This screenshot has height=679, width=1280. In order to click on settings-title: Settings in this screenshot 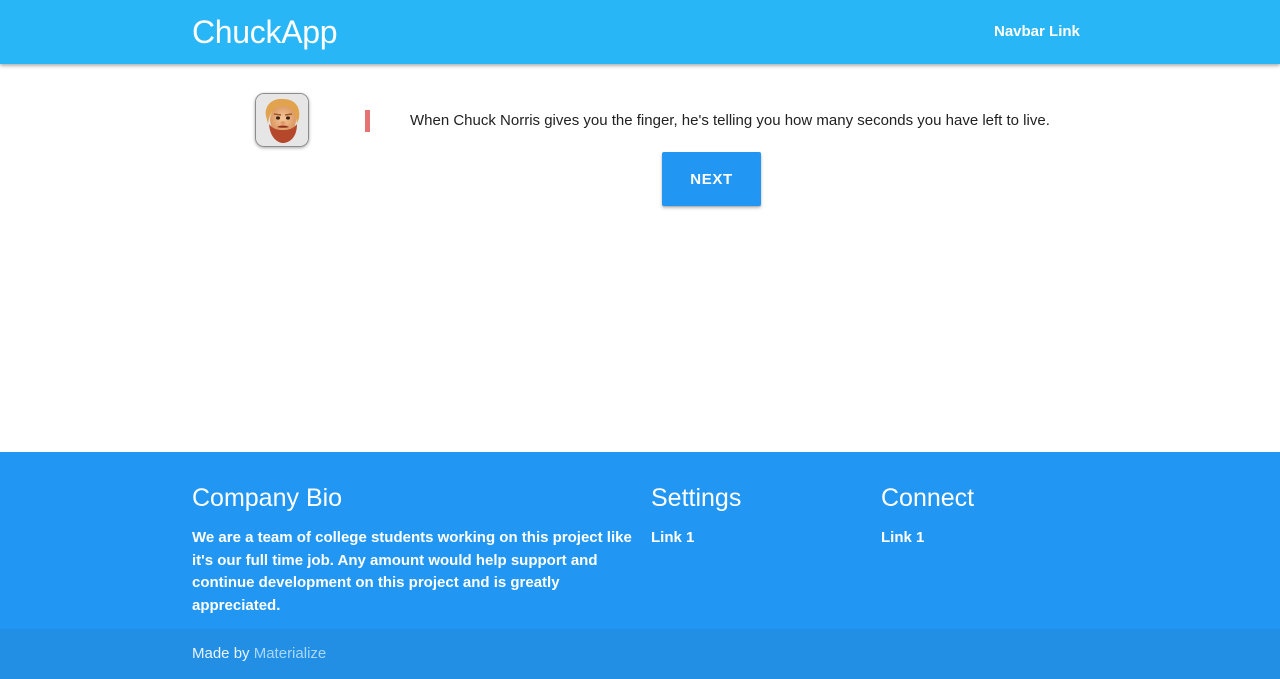, I will do `click(696, 498)`.